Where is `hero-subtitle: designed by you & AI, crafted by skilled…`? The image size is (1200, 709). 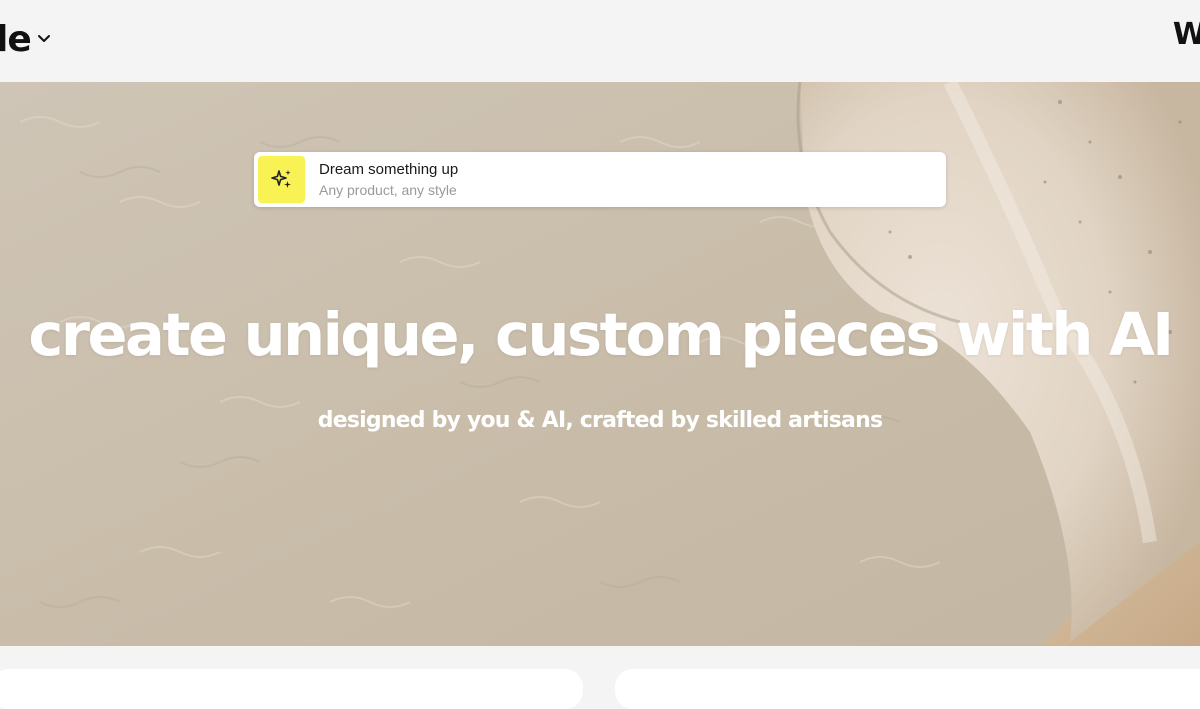
hero-subtitle: designed by you & AI, crafted by skilled… is located at coordinates (600, 420).